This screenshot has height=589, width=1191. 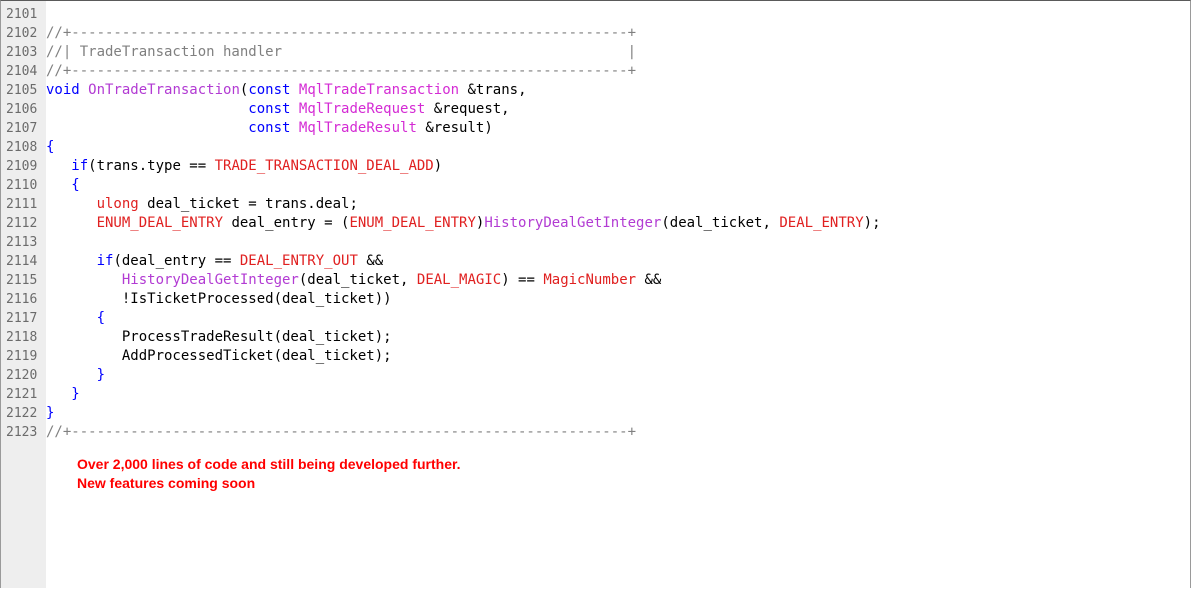 I want to click on code-line: 2116 !IsTicketProcessed(deal_ticket)), so click(x=595, y=299).